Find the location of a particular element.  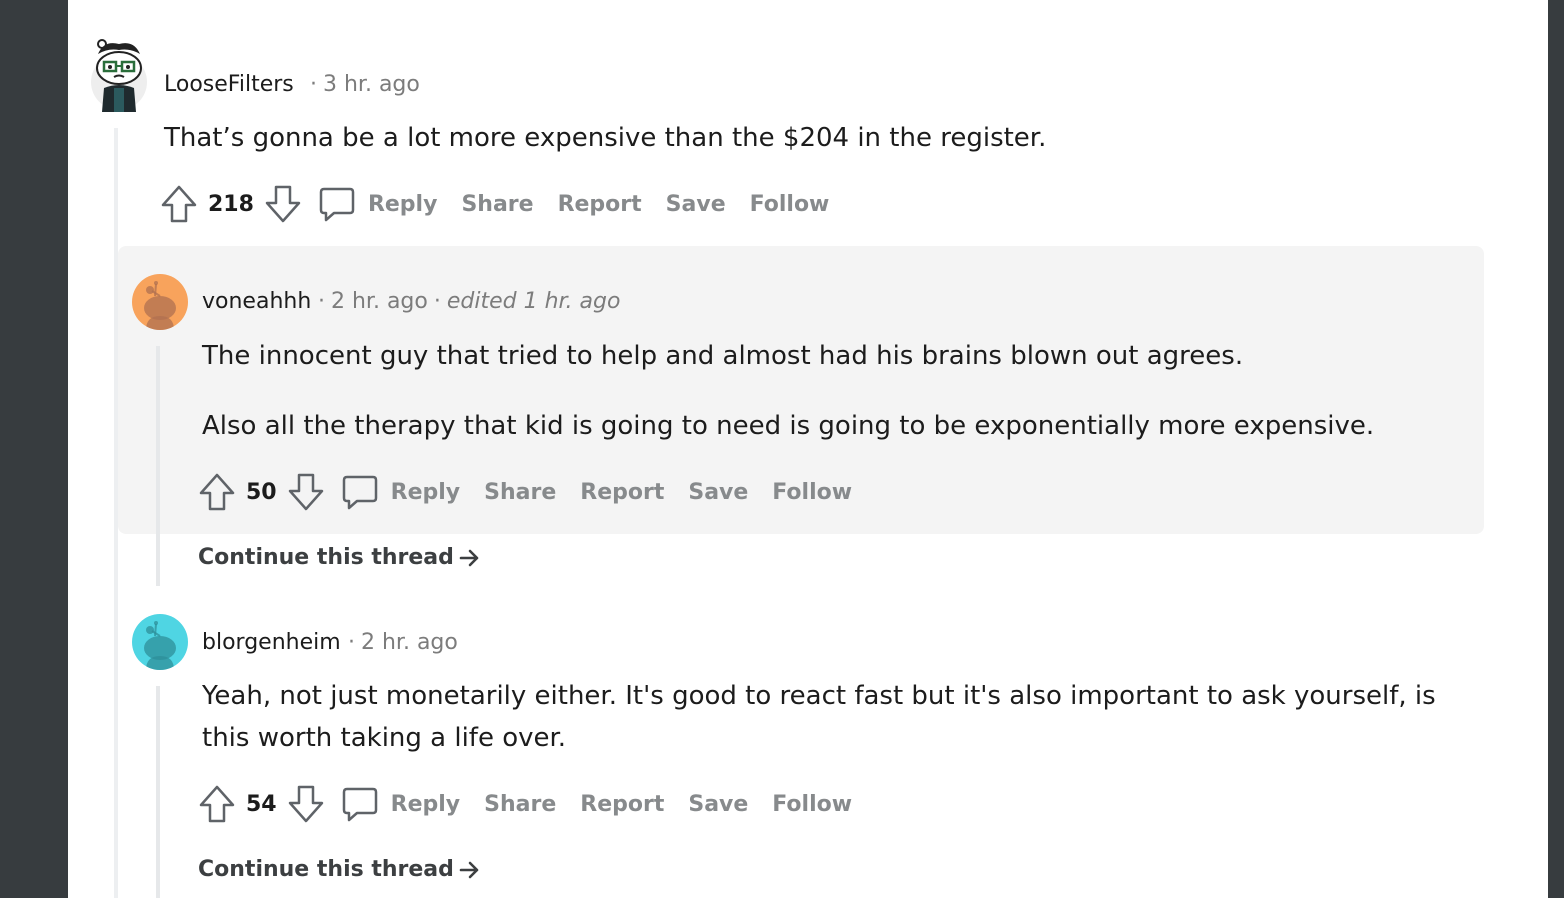

comment-author: blorgenheim is located at coordinates (271, 642).